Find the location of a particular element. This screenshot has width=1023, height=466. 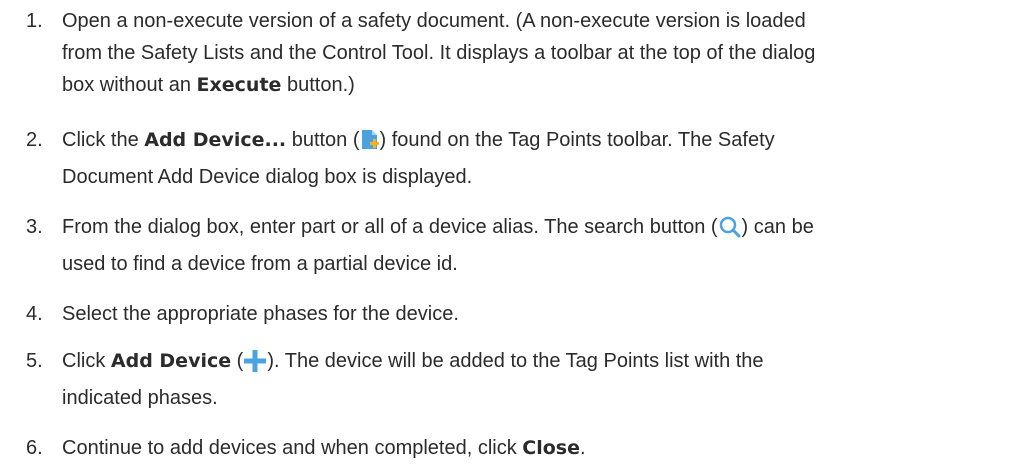

step-number: 6. is located at coordinates (34, 448).